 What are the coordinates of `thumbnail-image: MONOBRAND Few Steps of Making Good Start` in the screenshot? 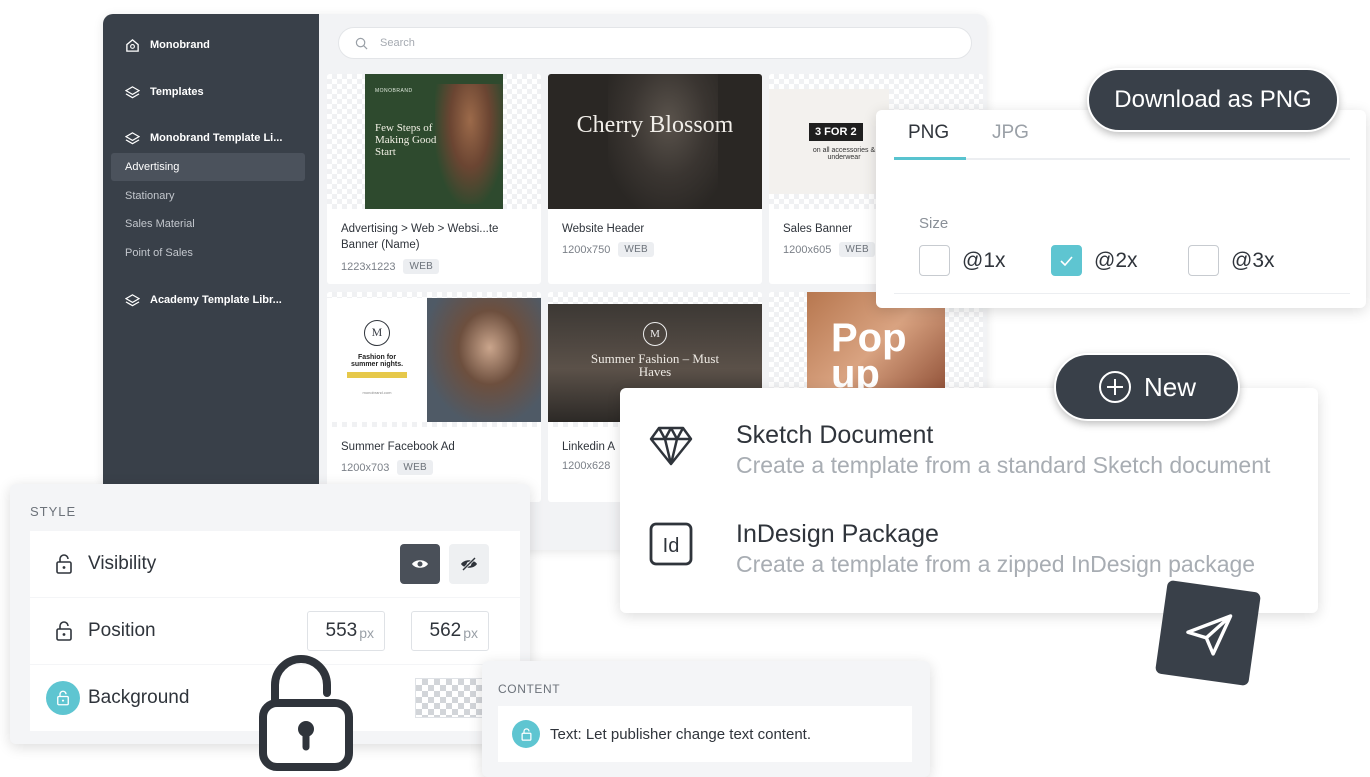 It's located at (434, 141).